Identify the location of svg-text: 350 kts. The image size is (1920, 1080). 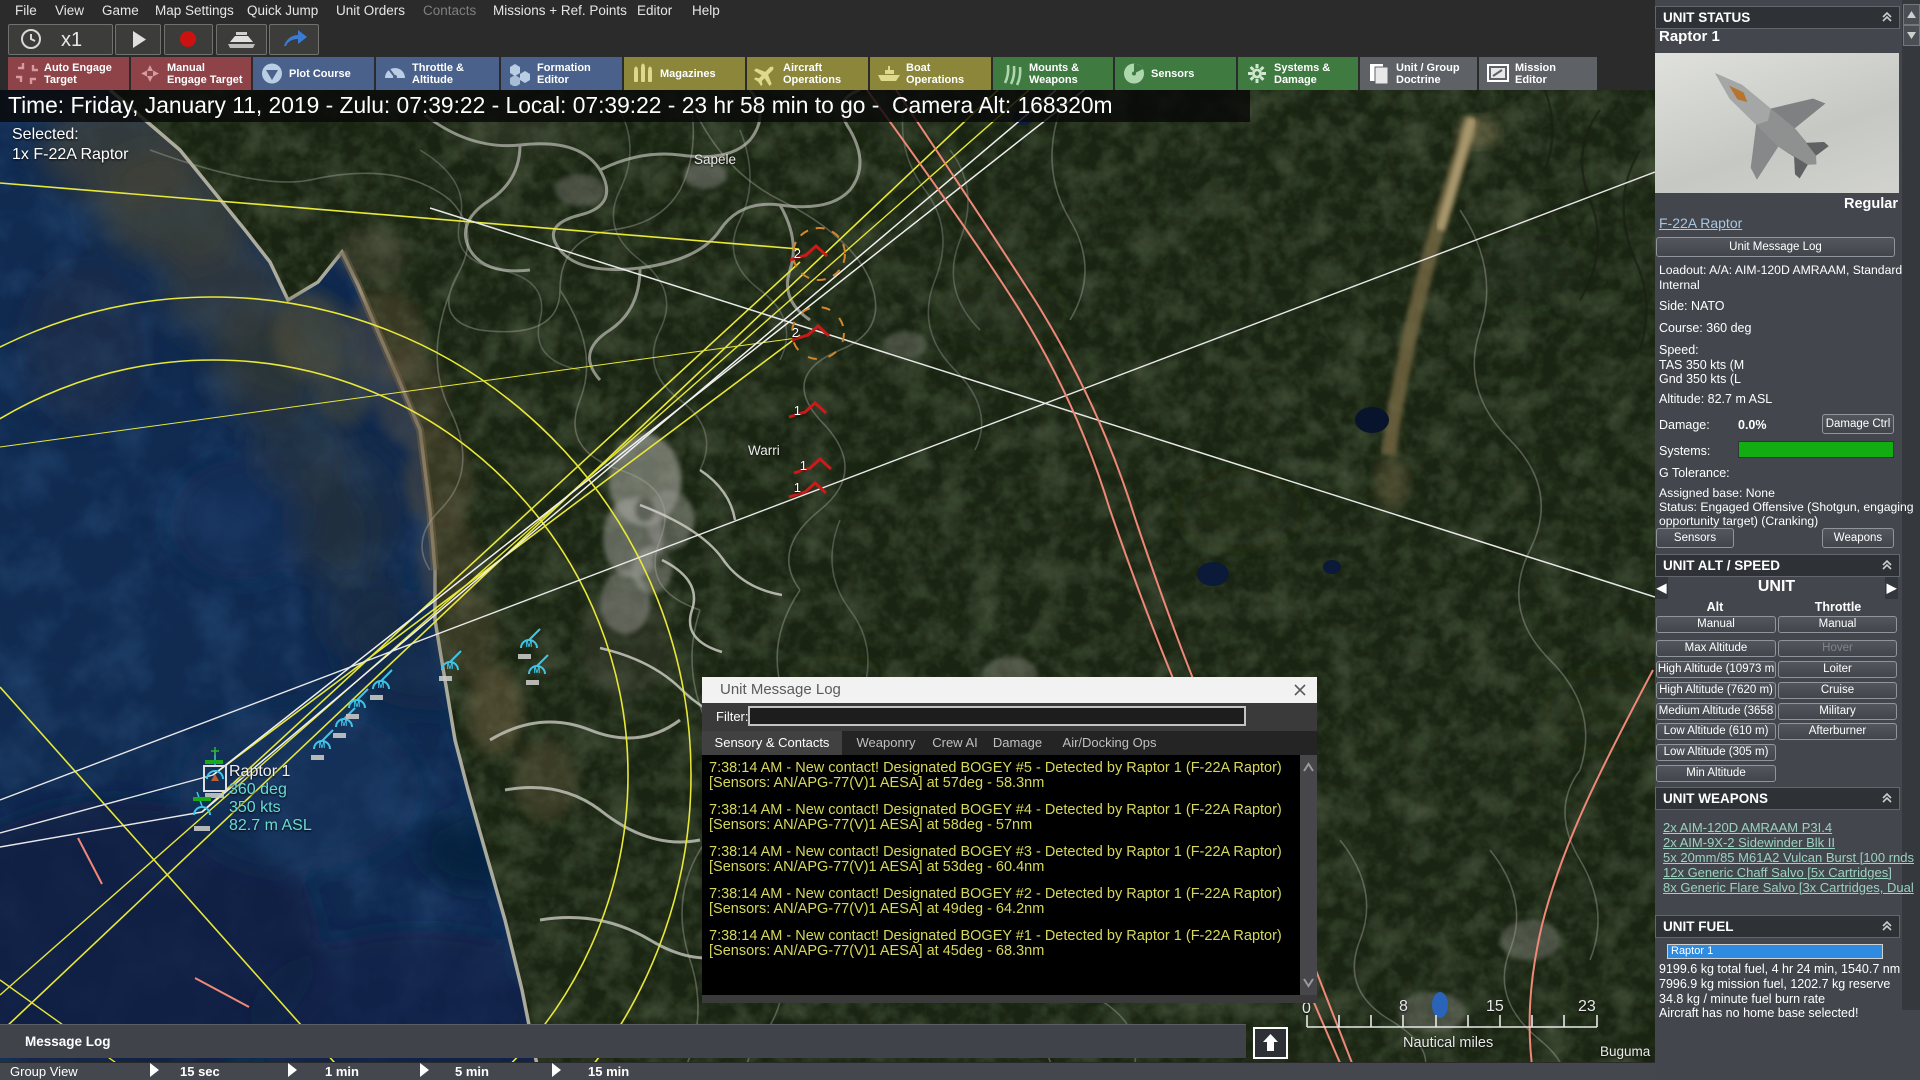
(255, 807).